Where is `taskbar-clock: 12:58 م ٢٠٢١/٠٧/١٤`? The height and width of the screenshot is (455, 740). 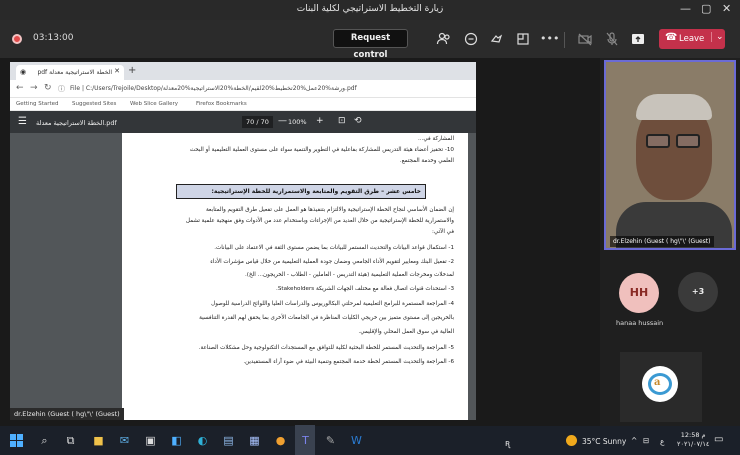 taskbar-clock: 12:58 م ٢٠٢١/٠٧/١٤ is located at coordinates (693, 440).